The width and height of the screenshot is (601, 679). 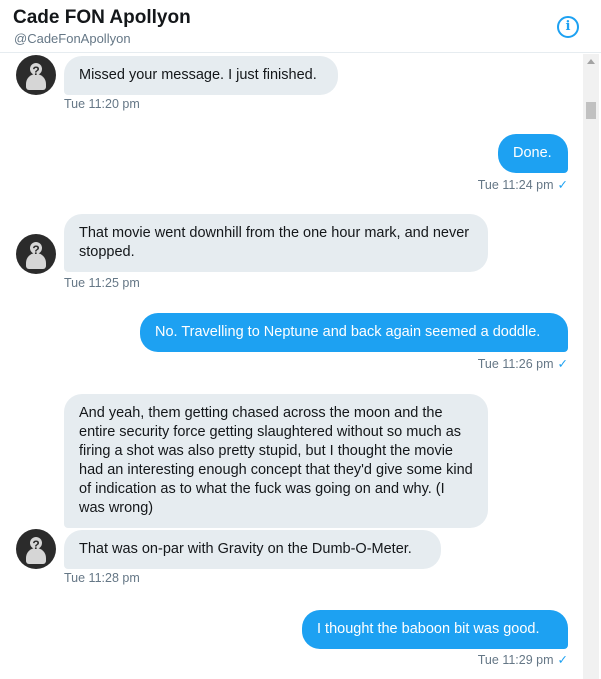 What do you see at coordinates (568, 27) in the screenshot?
I see `info-icon: i` at bounding box center [568, 27].